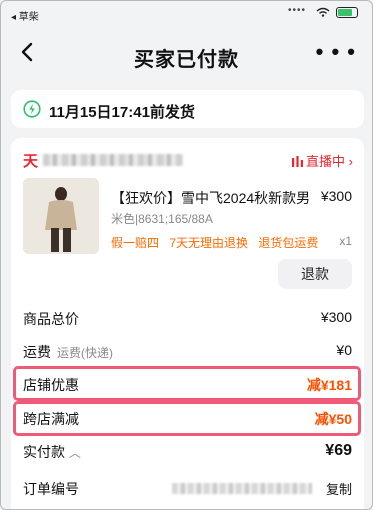 The height and width of the screenshot is (510, 373). Describe the element at coordinates (187, 452) in the screenshot. I see `paid-amount-row: 实付款 ︿ ¥69` at that location.